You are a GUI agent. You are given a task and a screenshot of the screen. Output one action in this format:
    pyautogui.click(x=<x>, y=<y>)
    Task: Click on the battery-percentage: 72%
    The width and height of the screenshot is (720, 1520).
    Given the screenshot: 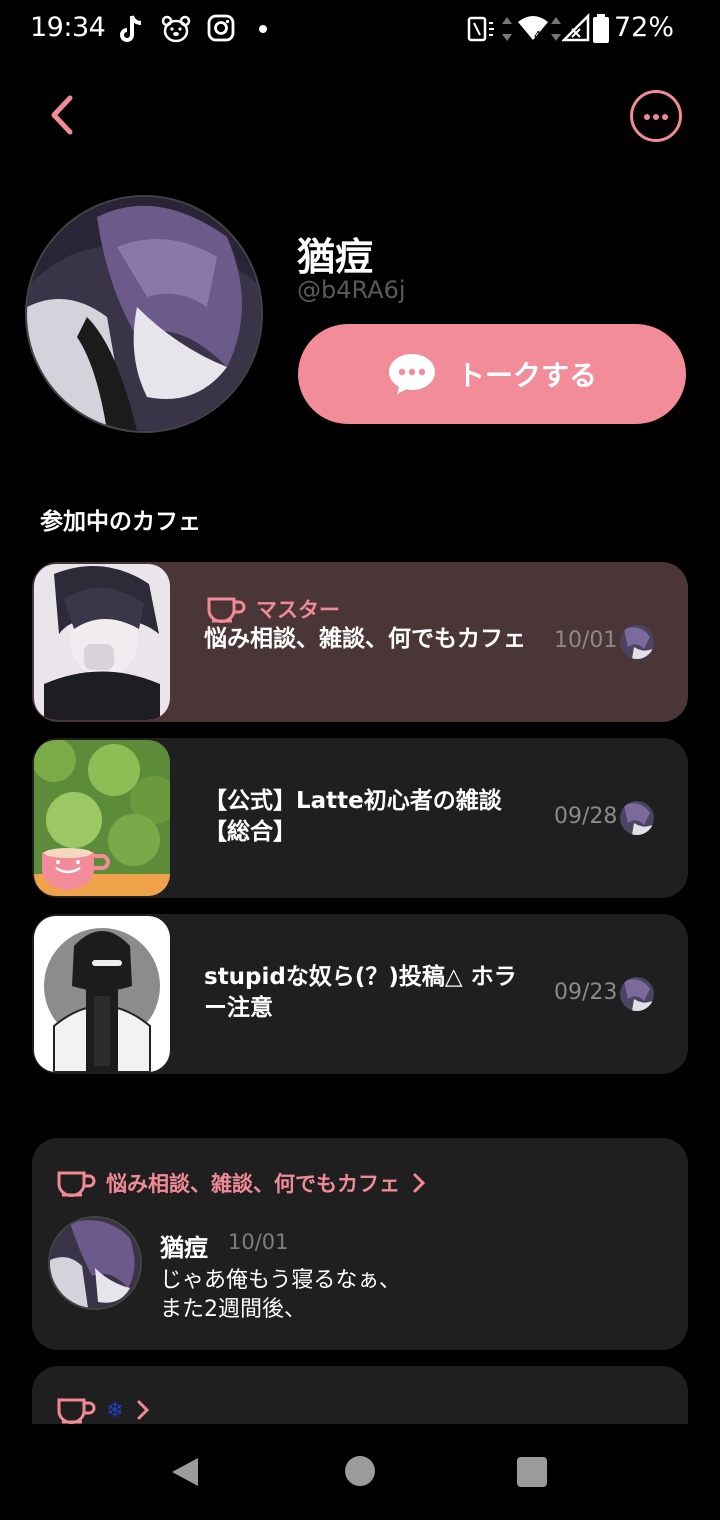 What is the action you would take?
    pyautogui.click(x=644, y=27)
    